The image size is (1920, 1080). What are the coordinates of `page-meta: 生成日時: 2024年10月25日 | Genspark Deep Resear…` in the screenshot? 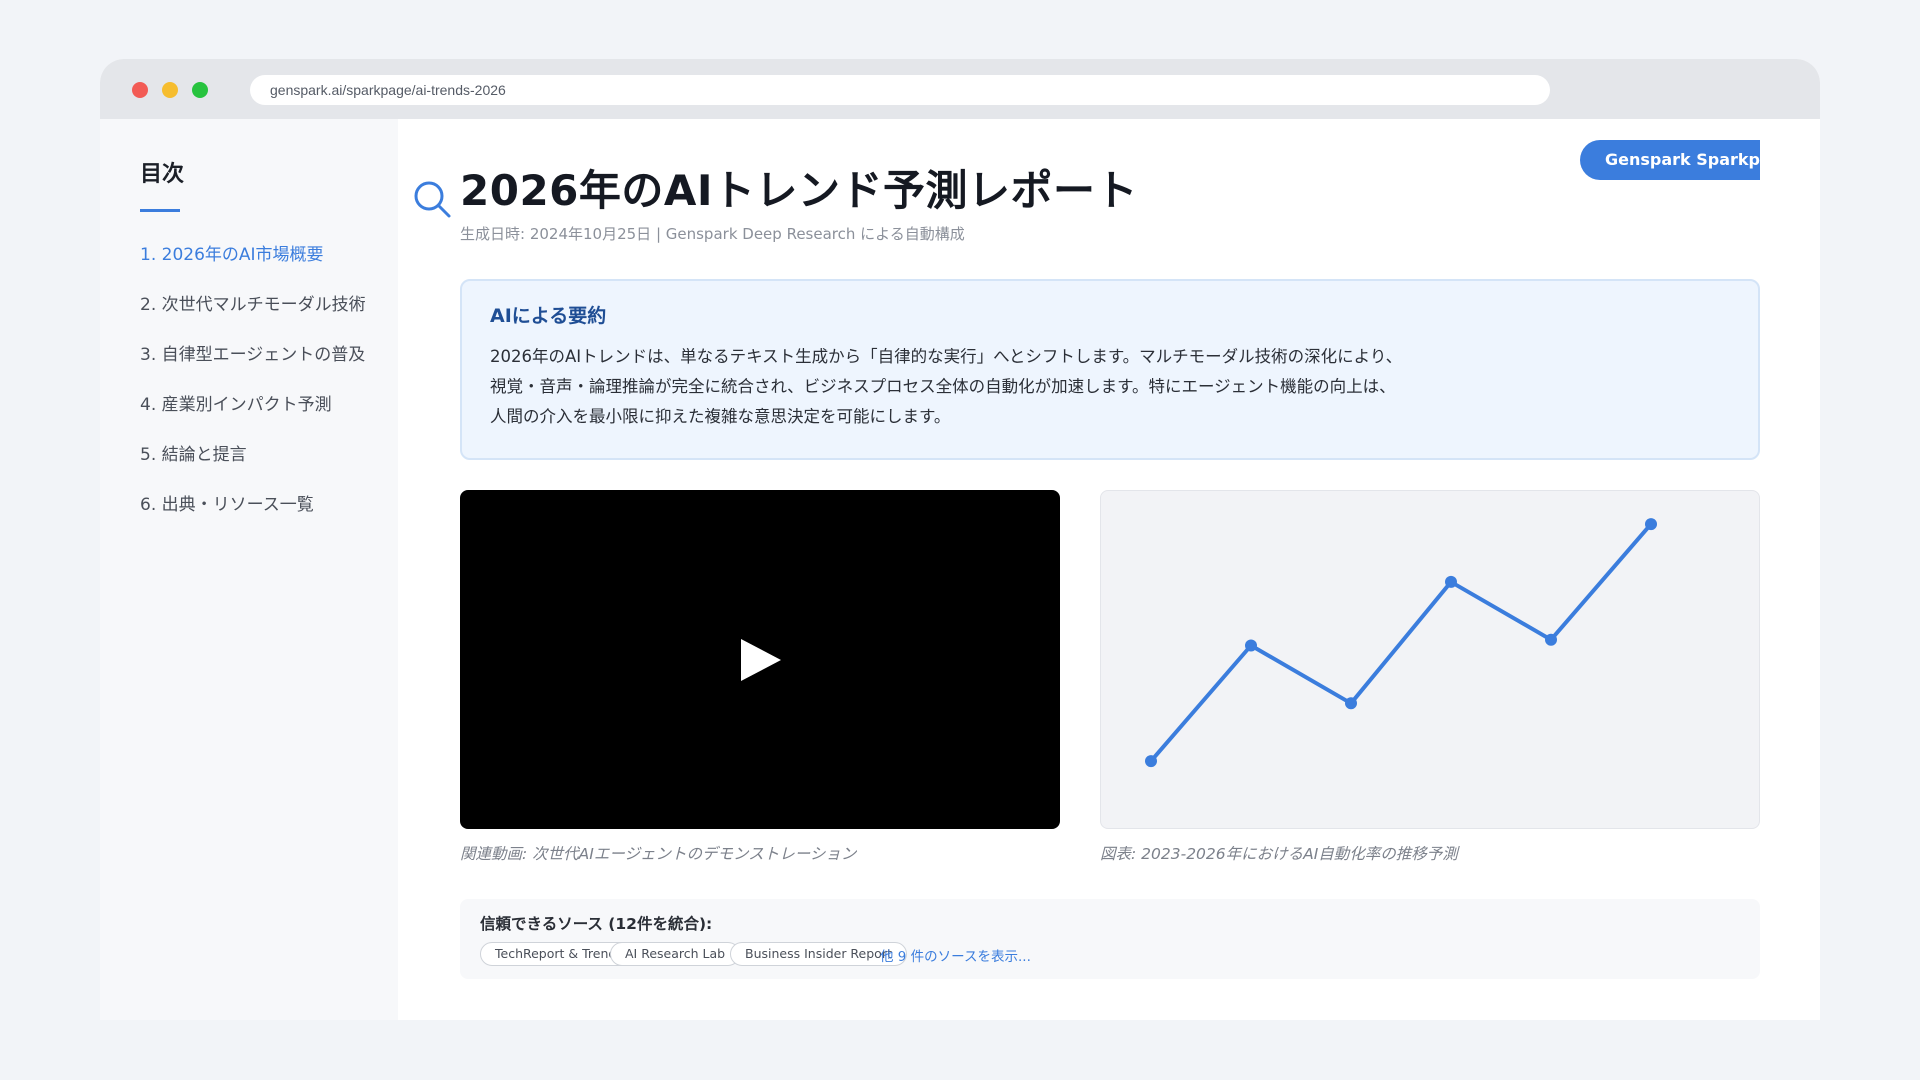 It's located at (712, 234).